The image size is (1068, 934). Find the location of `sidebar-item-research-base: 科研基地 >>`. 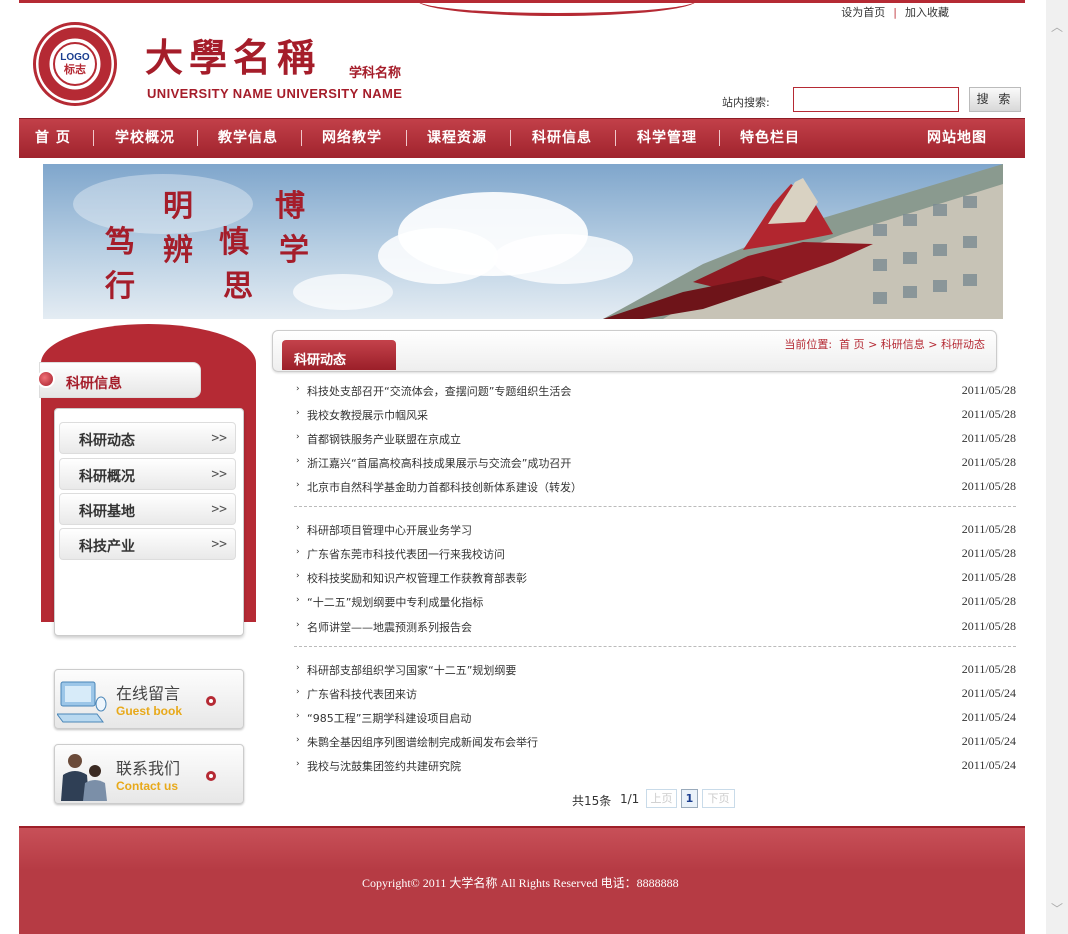

sidebar-item-research-base: 科研基地 >> is located at coordinates (147, 509).